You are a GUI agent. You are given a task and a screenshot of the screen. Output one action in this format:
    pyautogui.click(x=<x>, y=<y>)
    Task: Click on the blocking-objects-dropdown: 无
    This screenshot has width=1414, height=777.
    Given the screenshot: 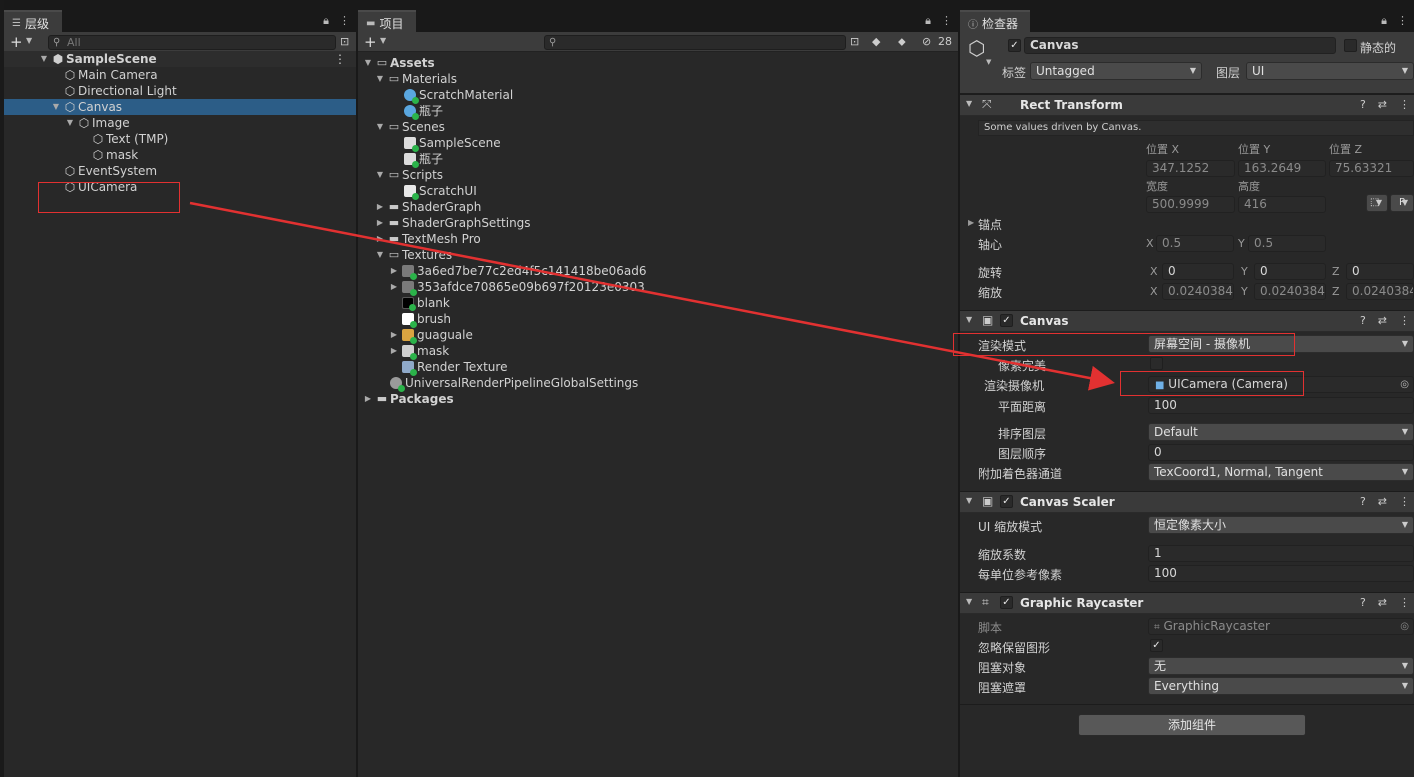 What is the action you would take?
    pyautogui.click(x=1281, y=666)
    